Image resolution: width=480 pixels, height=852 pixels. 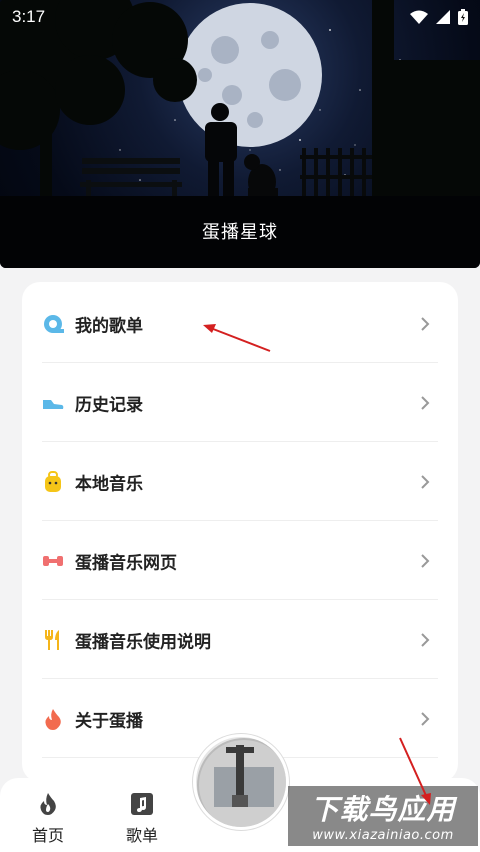 What do you see at coordinates (126, 563) in the screenshot?
I see `menu-item-label: 蛋播音乐网页` at bounding box center [126, 563].